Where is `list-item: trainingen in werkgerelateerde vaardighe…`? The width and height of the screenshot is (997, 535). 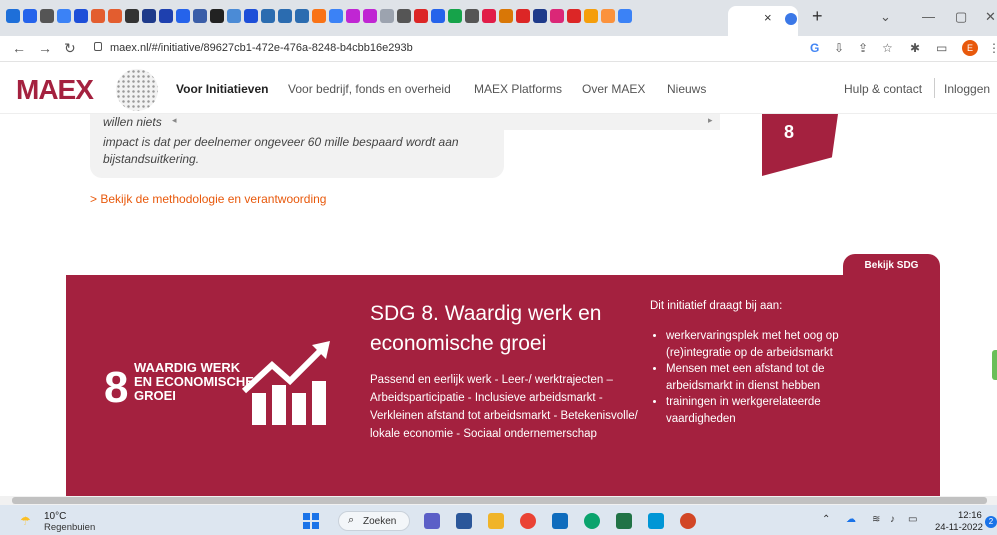 list-item: trainingen in werkgerelateerde vaardighe… is located at coordinates (776, 410).